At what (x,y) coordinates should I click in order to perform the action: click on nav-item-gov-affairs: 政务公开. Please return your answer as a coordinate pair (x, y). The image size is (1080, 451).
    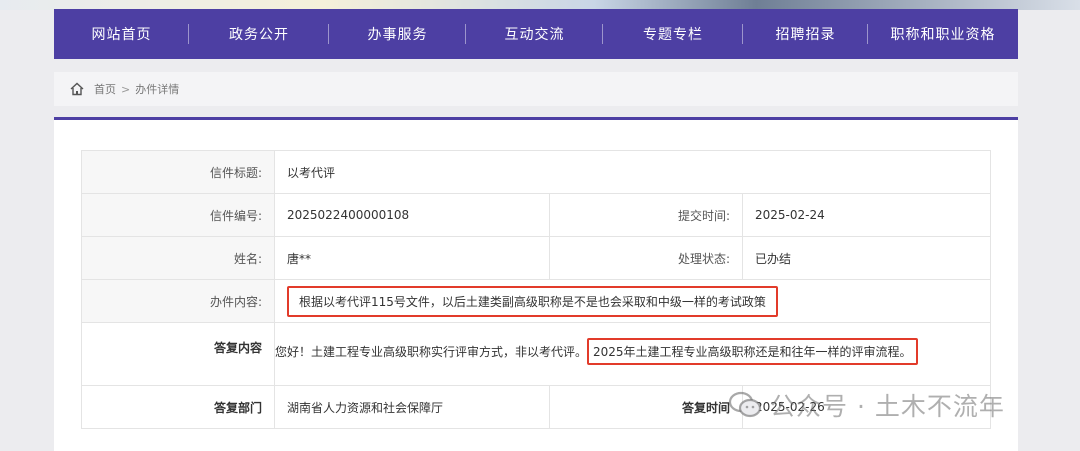
    Looking at the image, I should click on (259, 34).